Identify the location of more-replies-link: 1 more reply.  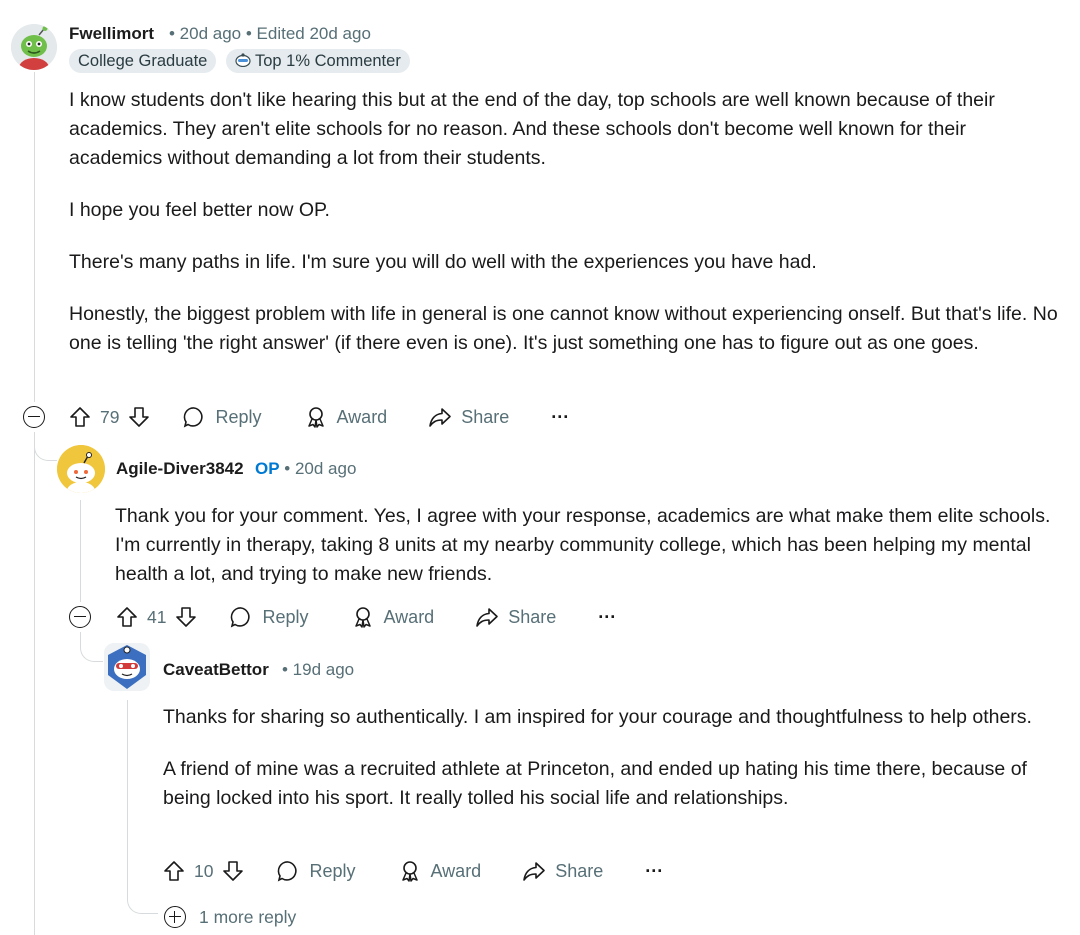
(247, 917).